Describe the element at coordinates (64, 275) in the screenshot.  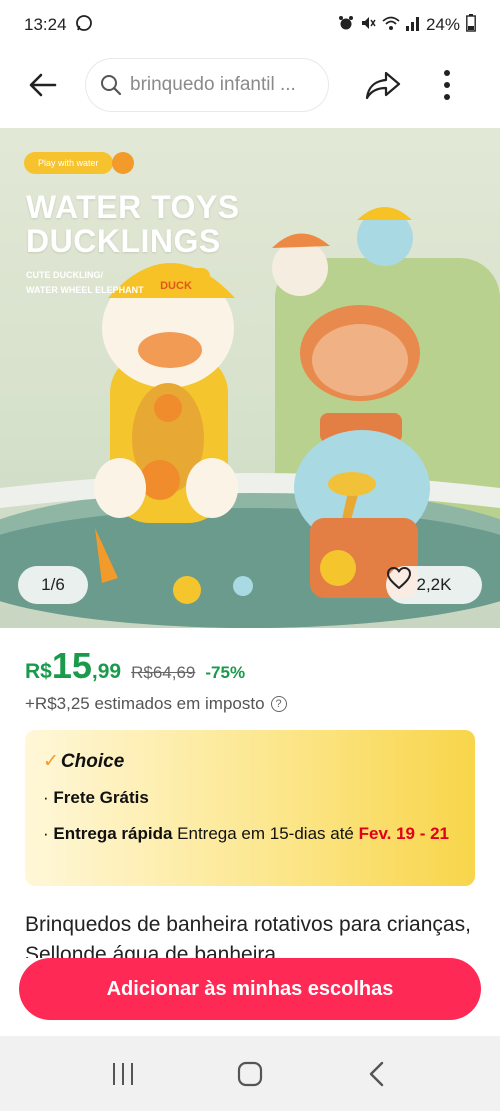
I see `promo-subtitle-line-1: CUTE DUCKLING/` at that location.